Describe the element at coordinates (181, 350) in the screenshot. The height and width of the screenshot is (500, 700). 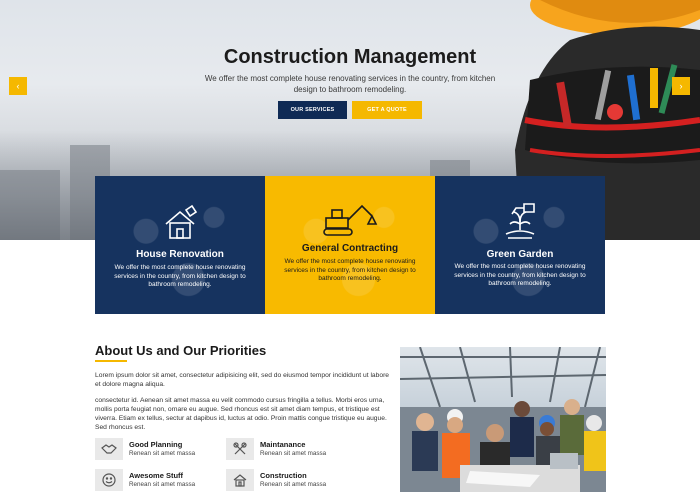
I see `about-title: About Us and Our Priorities` at that location.